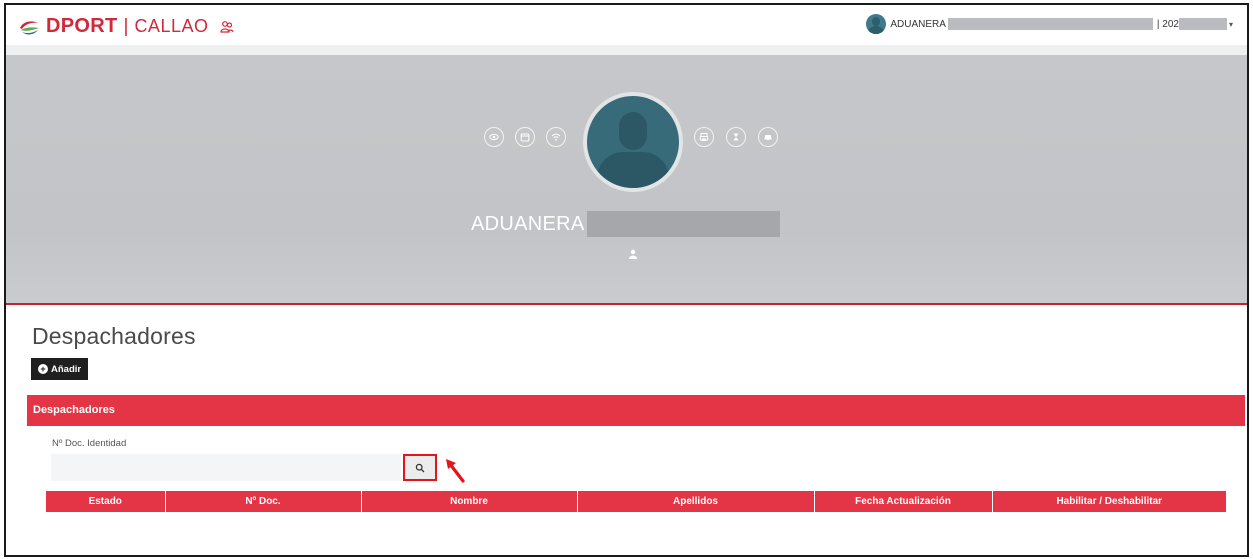 This screenshot has height=559, width=1253. Describe the element at coordinates (556, 137) in the screenshot. I see `wifi-icon` at that location.